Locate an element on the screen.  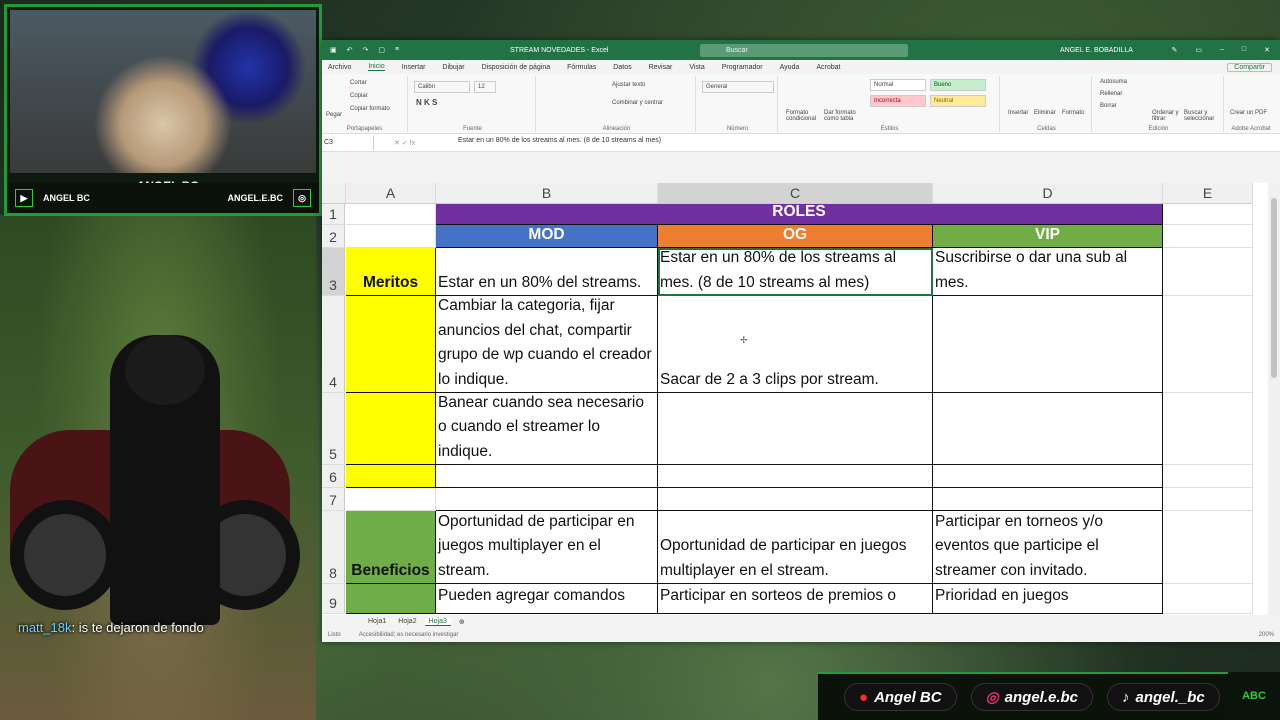
column-header-b: B is located at coordinates (547, 193).